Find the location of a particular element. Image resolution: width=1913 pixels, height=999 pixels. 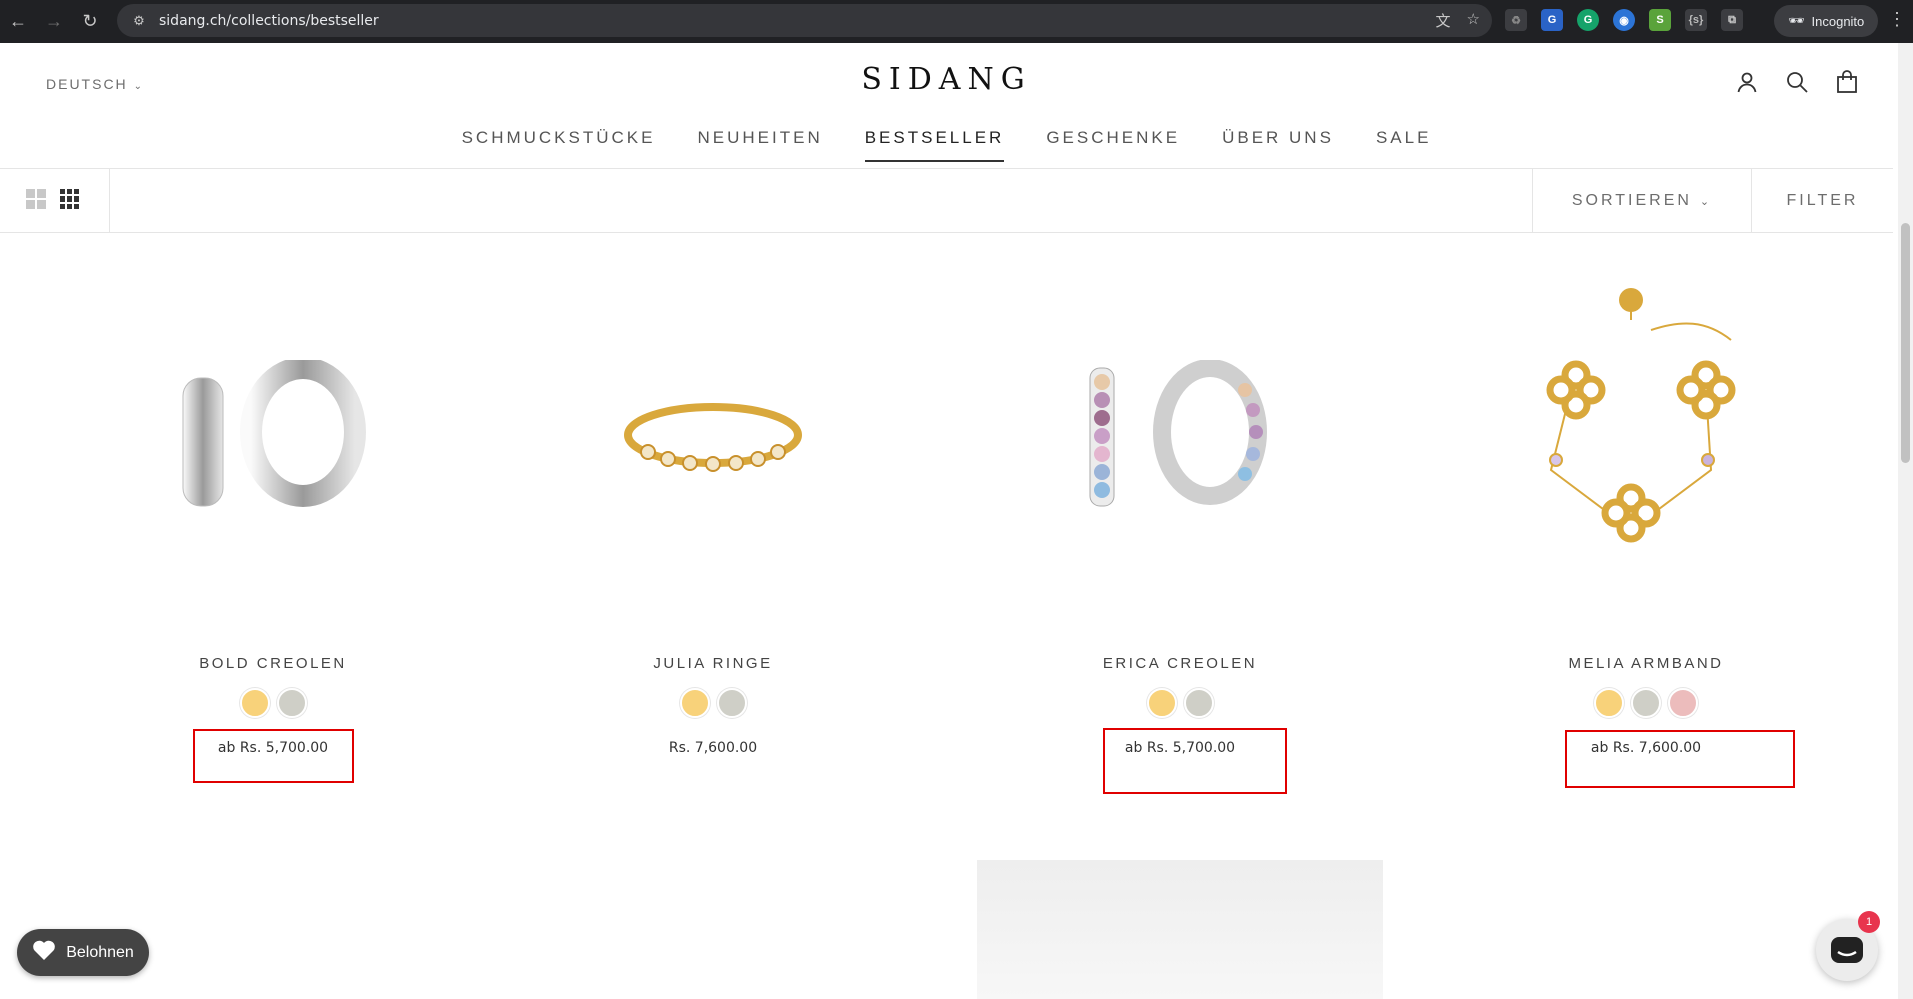

search-icon is located at coordinates (1797, 82).